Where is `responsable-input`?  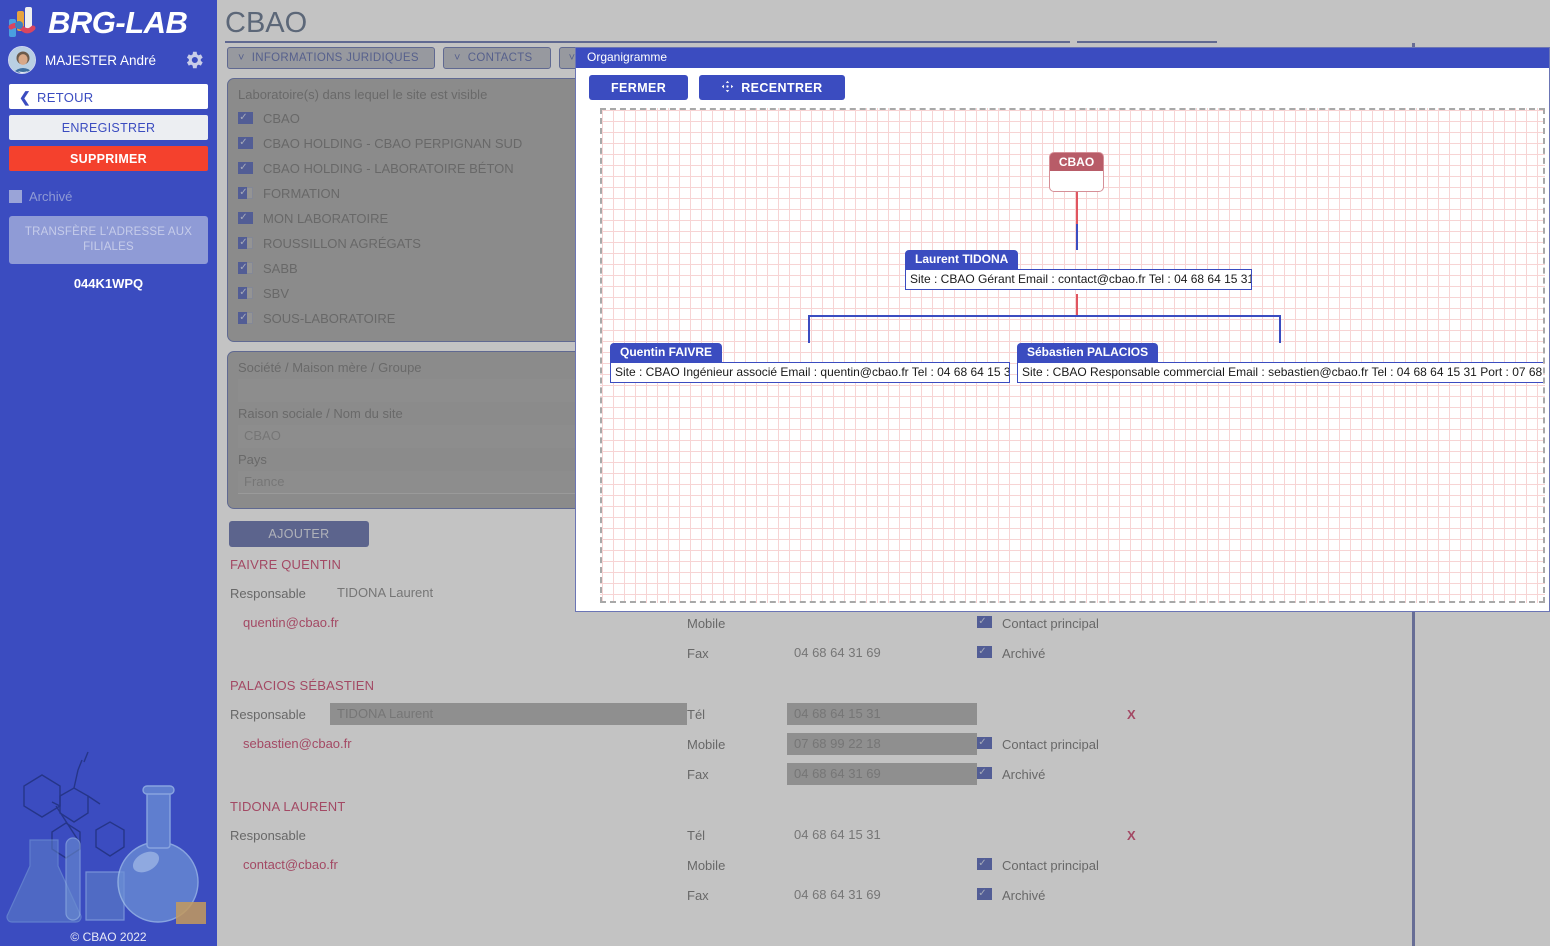
responsable-input is located at coordinates (508, 835).